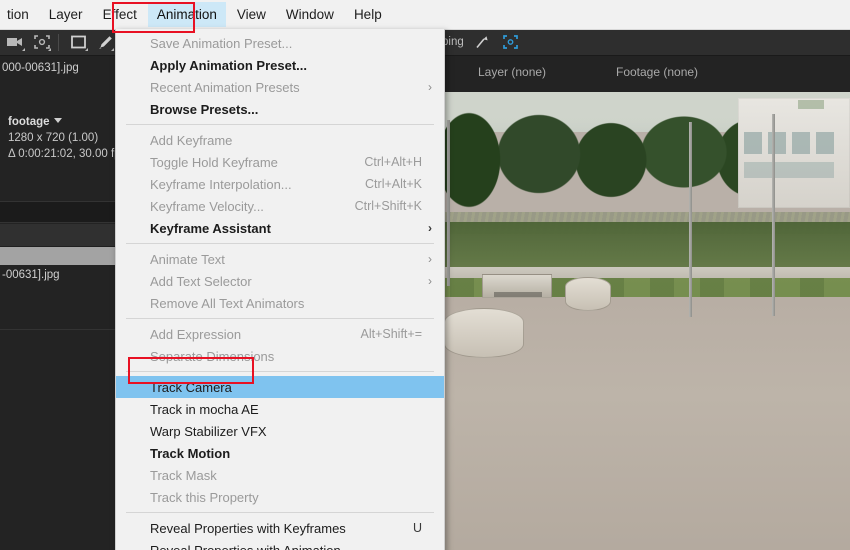  I want to click on menu-item-keyframe-assistant: Keyframe Assistant ›, so click(280, 228).